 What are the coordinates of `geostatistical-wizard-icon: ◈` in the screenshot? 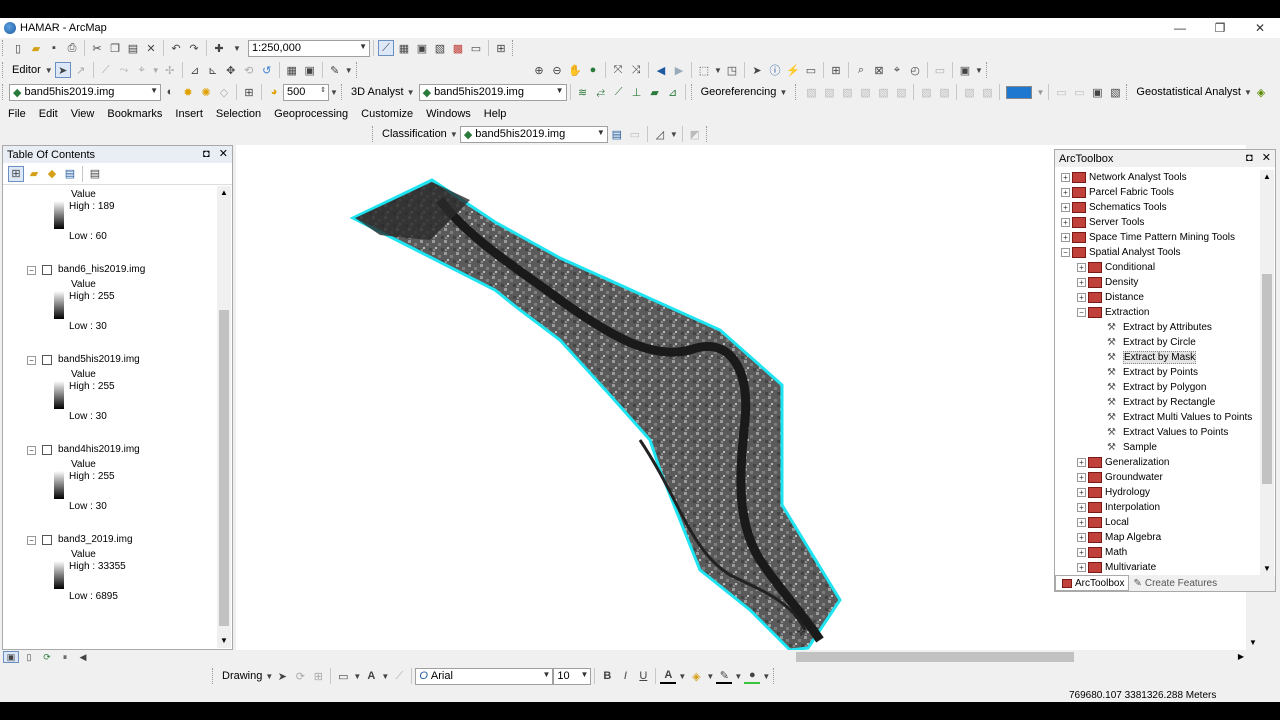 It's located at (1261, 92).